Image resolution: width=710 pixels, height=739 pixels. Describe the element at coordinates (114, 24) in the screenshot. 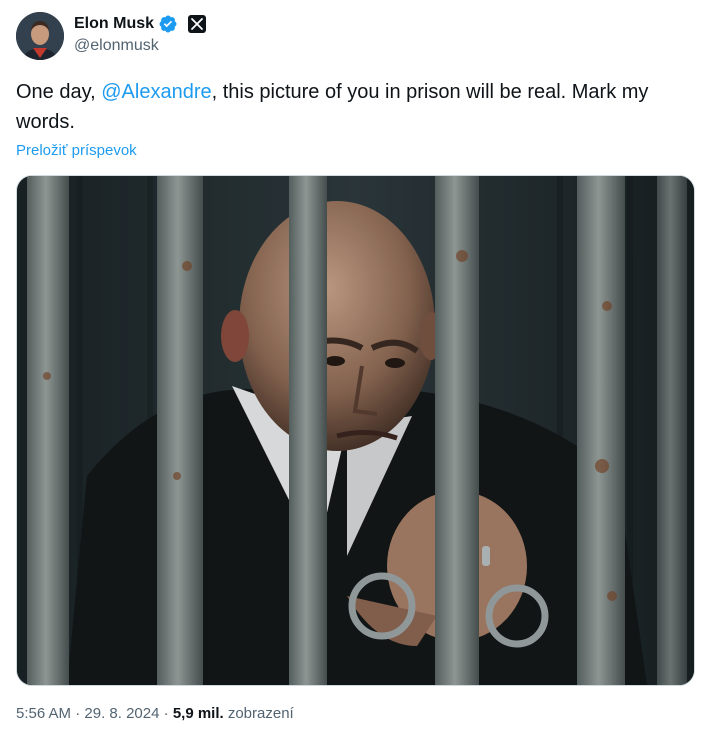

I see `author-name: Elon Musk` at that location.